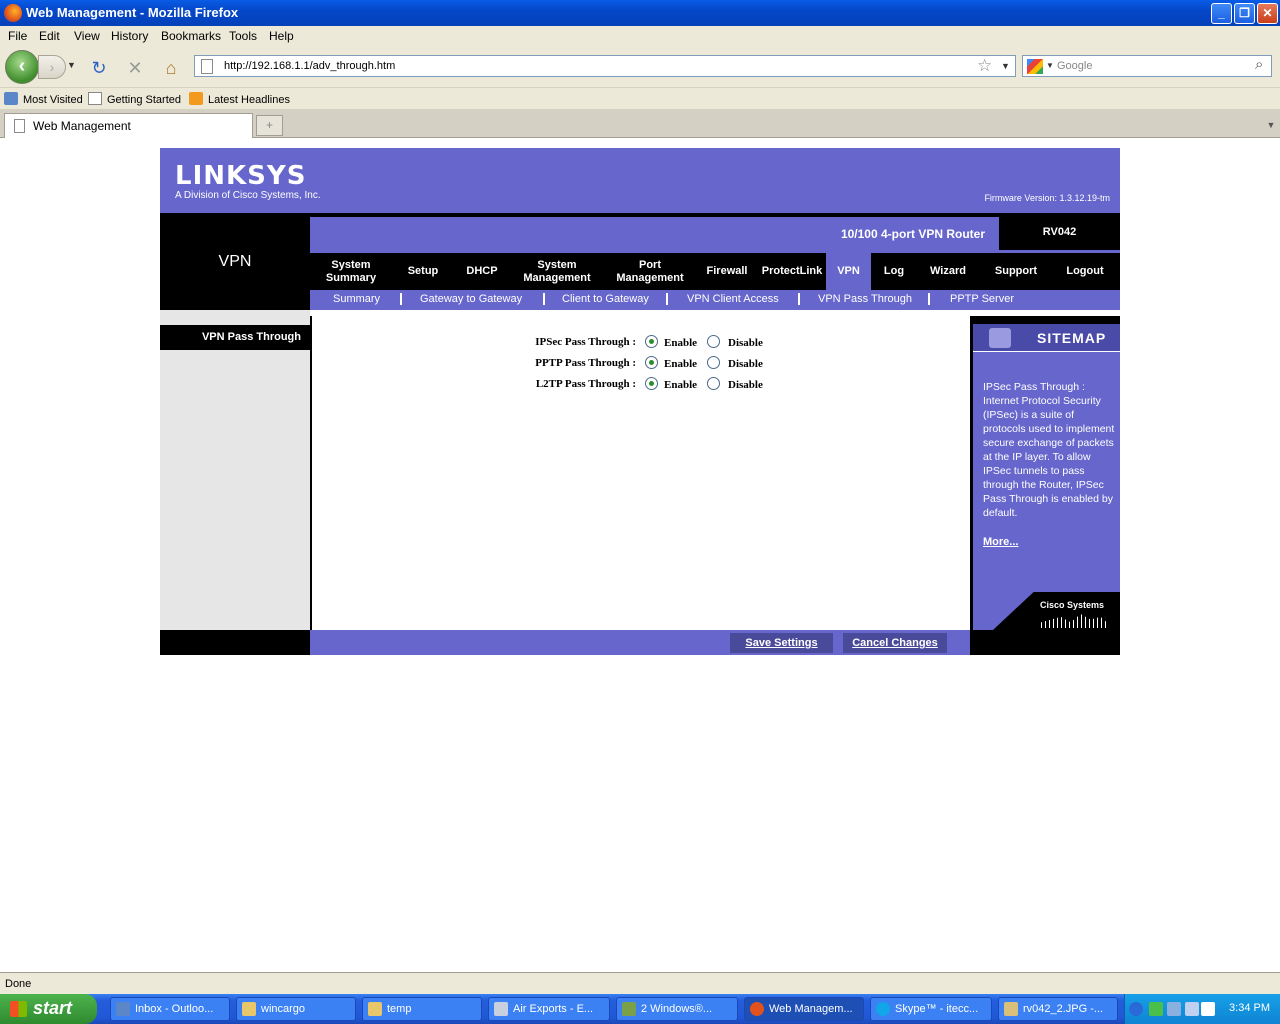 The image size is (1280, 1024). What do you see at coordinates (1208, 1009) in the screenshot?
I see `tray-vmware-icon` at bounding box center [1208, 1009].